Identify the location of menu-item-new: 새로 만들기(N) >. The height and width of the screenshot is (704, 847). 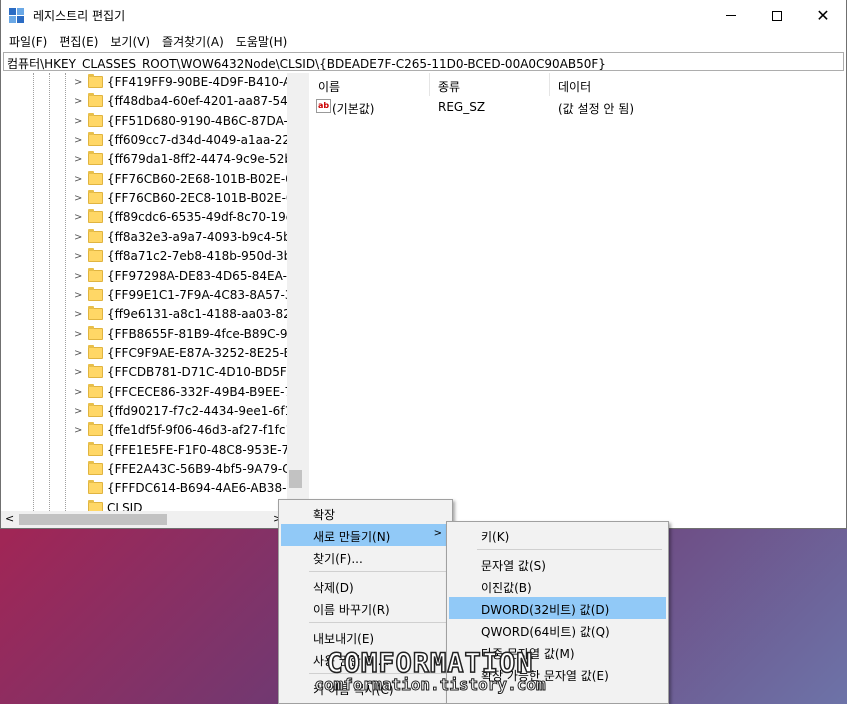
(365, 535).